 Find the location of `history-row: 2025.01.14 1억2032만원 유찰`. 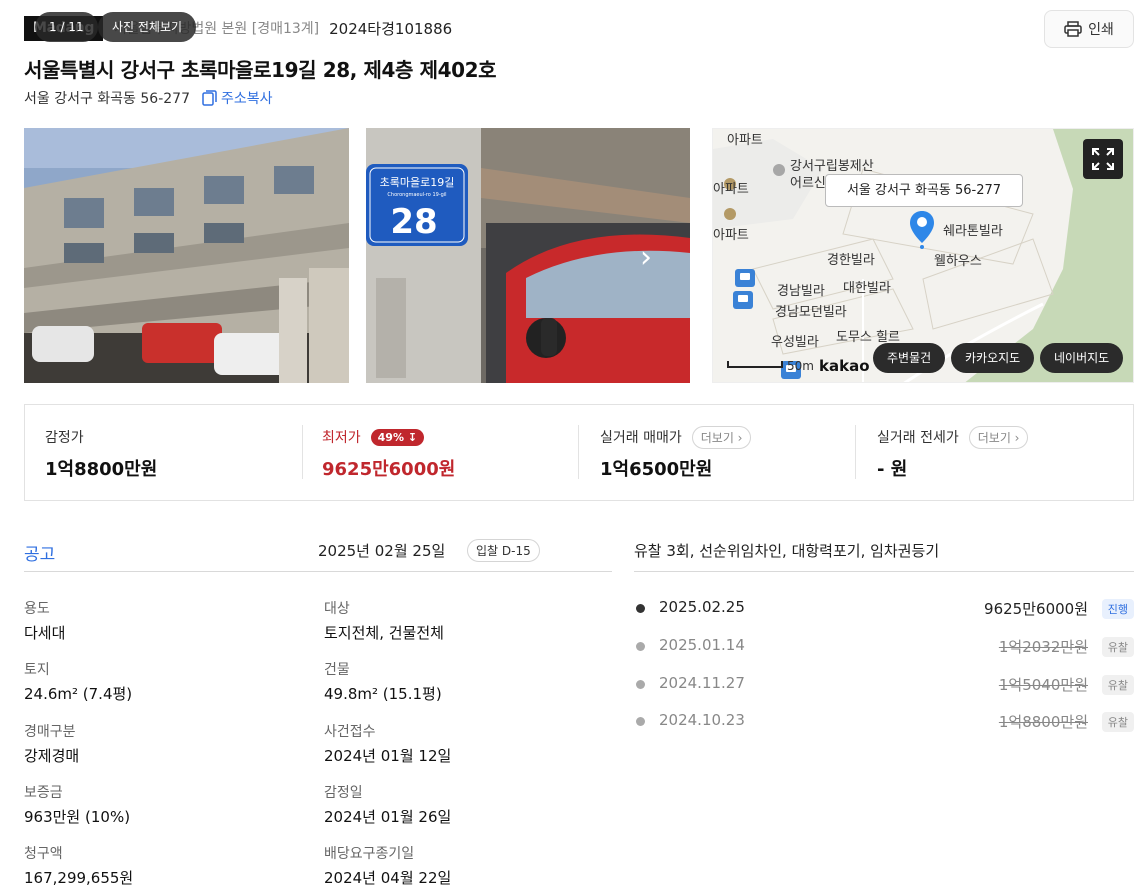

history-row: 2025.01.14 1억2032만원 유찰 is located at coordinates (884, 647).